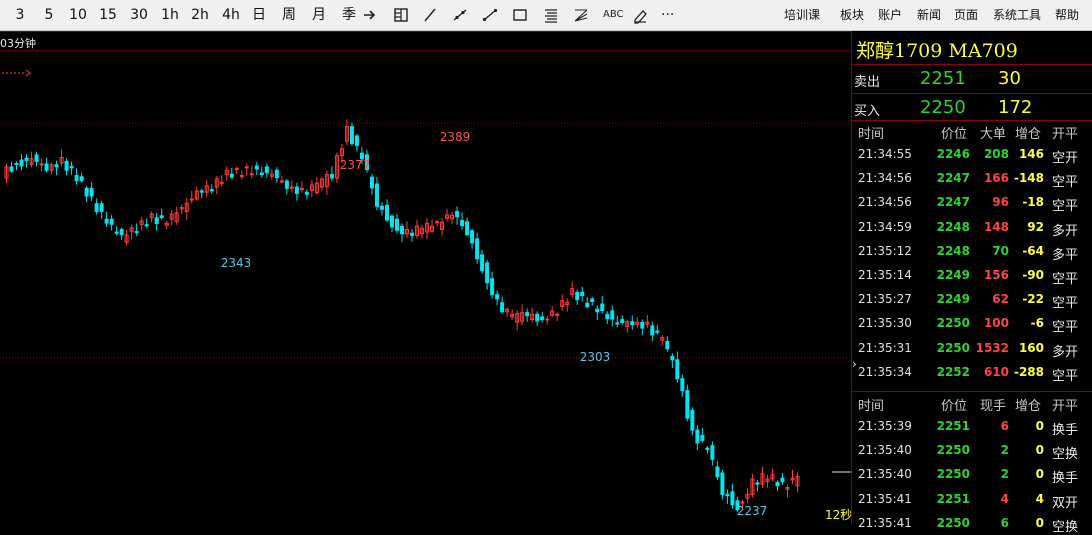 The width and height of the screenshot is (1092, 535). Describe the element at coordinates (139, 15) in the screenshot. I see `period-button-4: 30` at that location.